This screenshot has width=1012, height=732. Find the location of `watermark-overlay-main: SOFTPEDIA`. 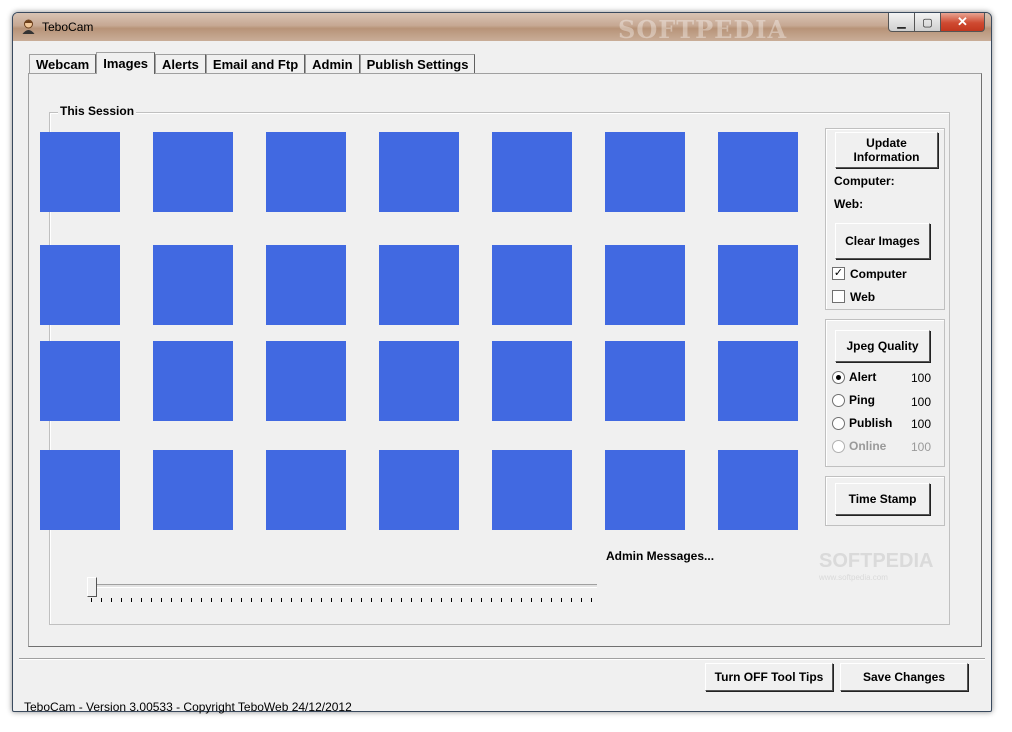

watermark-overlay-main: SOFTPEDIA is located at coordinates (876, 561).